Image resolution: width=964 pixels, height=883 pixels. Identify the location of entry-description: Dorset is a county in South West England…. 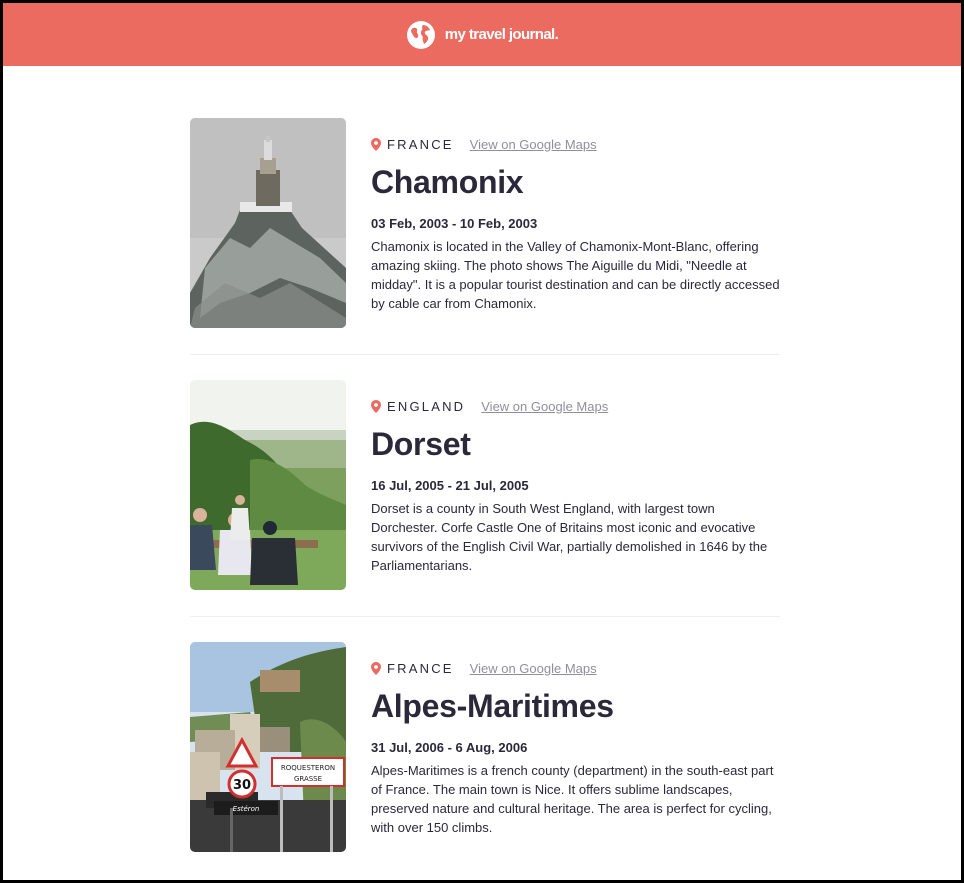
(569, 537).